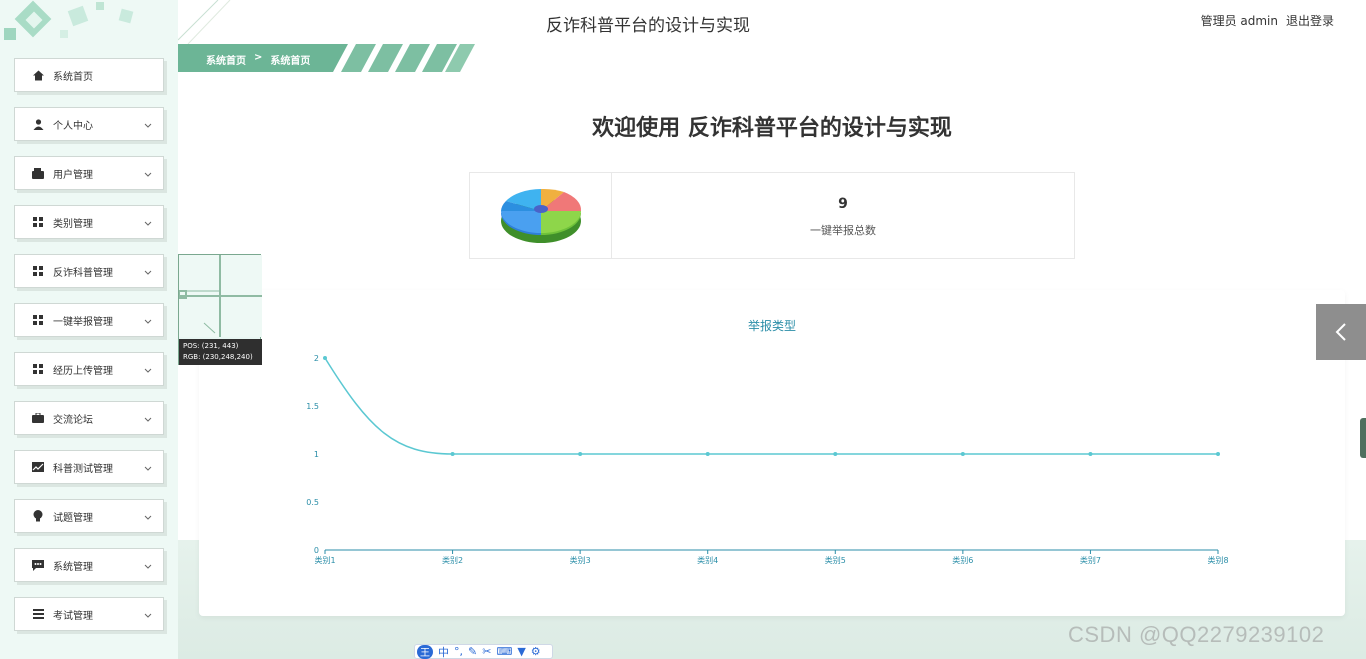 Image resolution: width=1366 pixels, height=659 pixels. What do you see at coordinates (1217, 560) in the screenshot?
I see `x-tick-label: 类别8` at bounding box center [1217, 560].